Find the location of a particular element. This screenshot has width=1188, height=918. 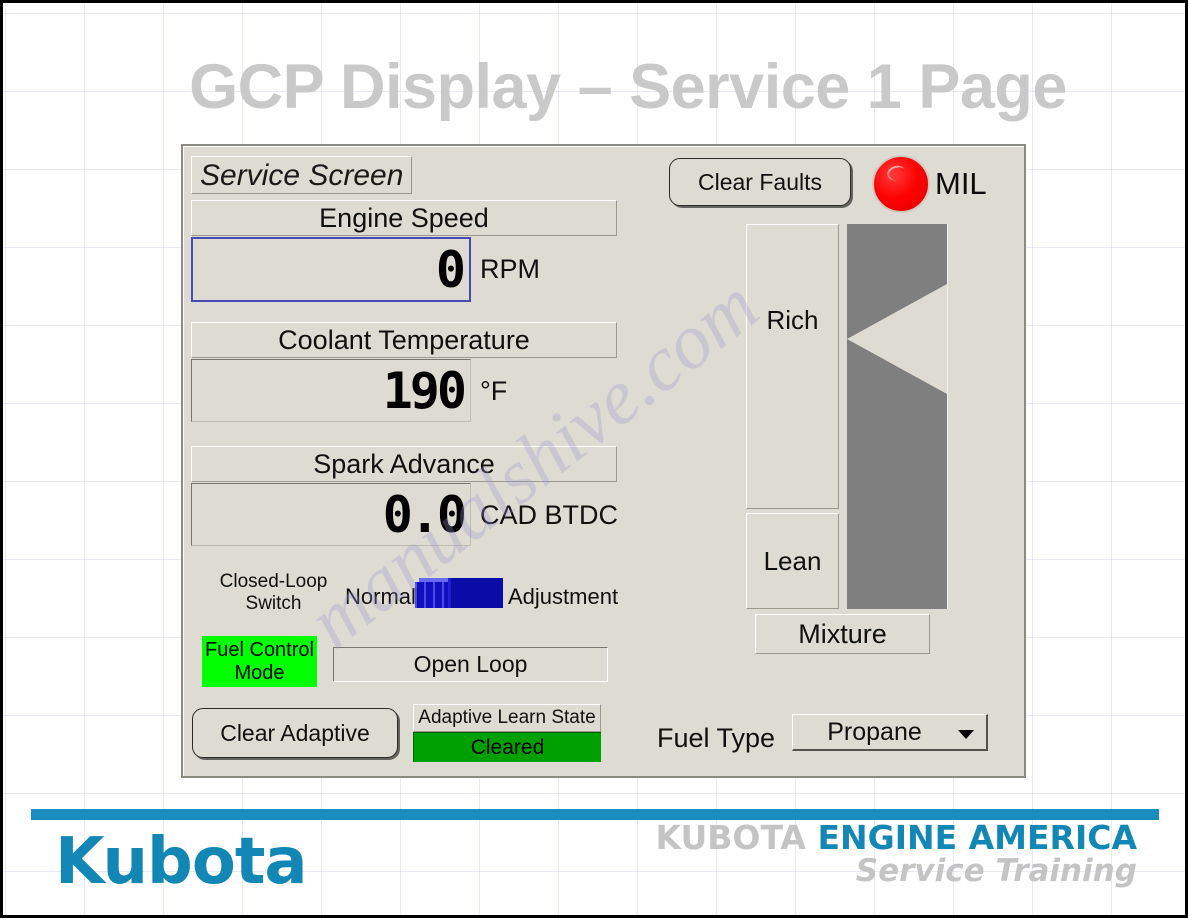

fuel-type-label: Fuel Type is located at coordinates (716, 738).